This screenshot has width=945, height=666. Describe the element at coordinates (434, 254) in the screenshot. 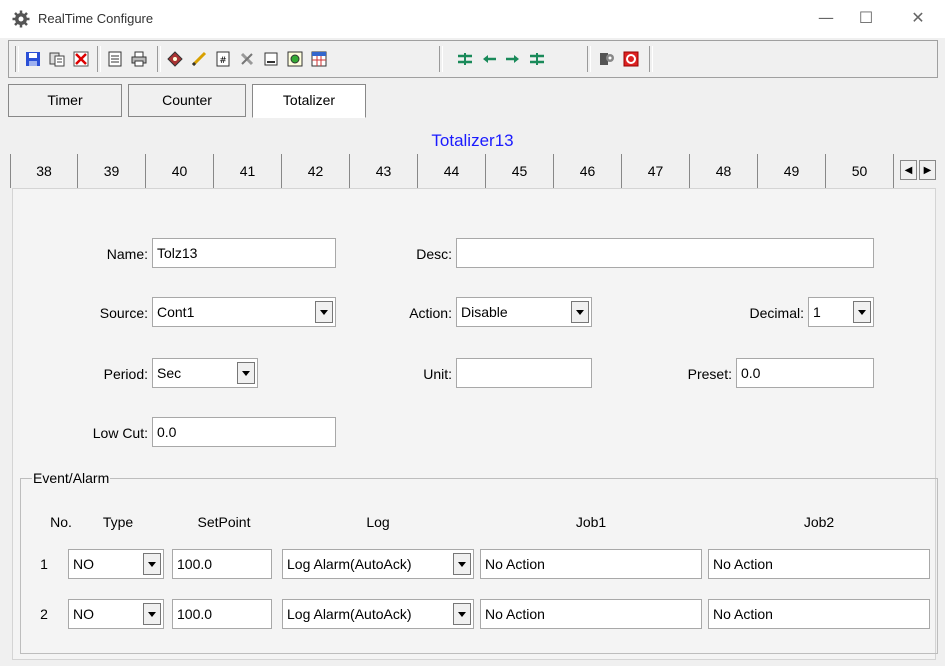

I see `desc-label: Desc:` at that location.